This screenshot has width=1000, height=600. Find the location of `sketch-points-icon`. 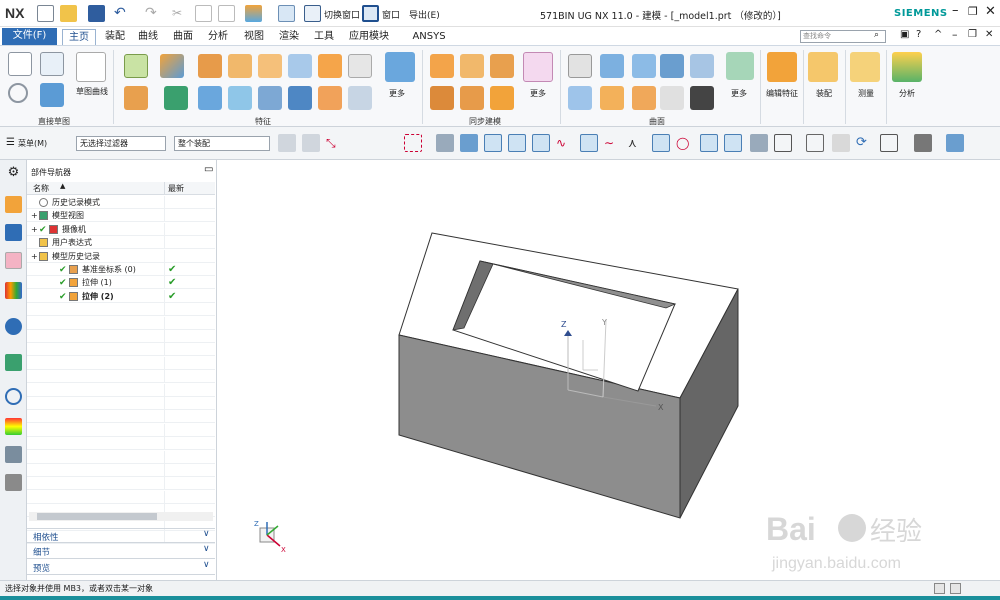

sketch-points-icon is located at coordinates (52, 64).